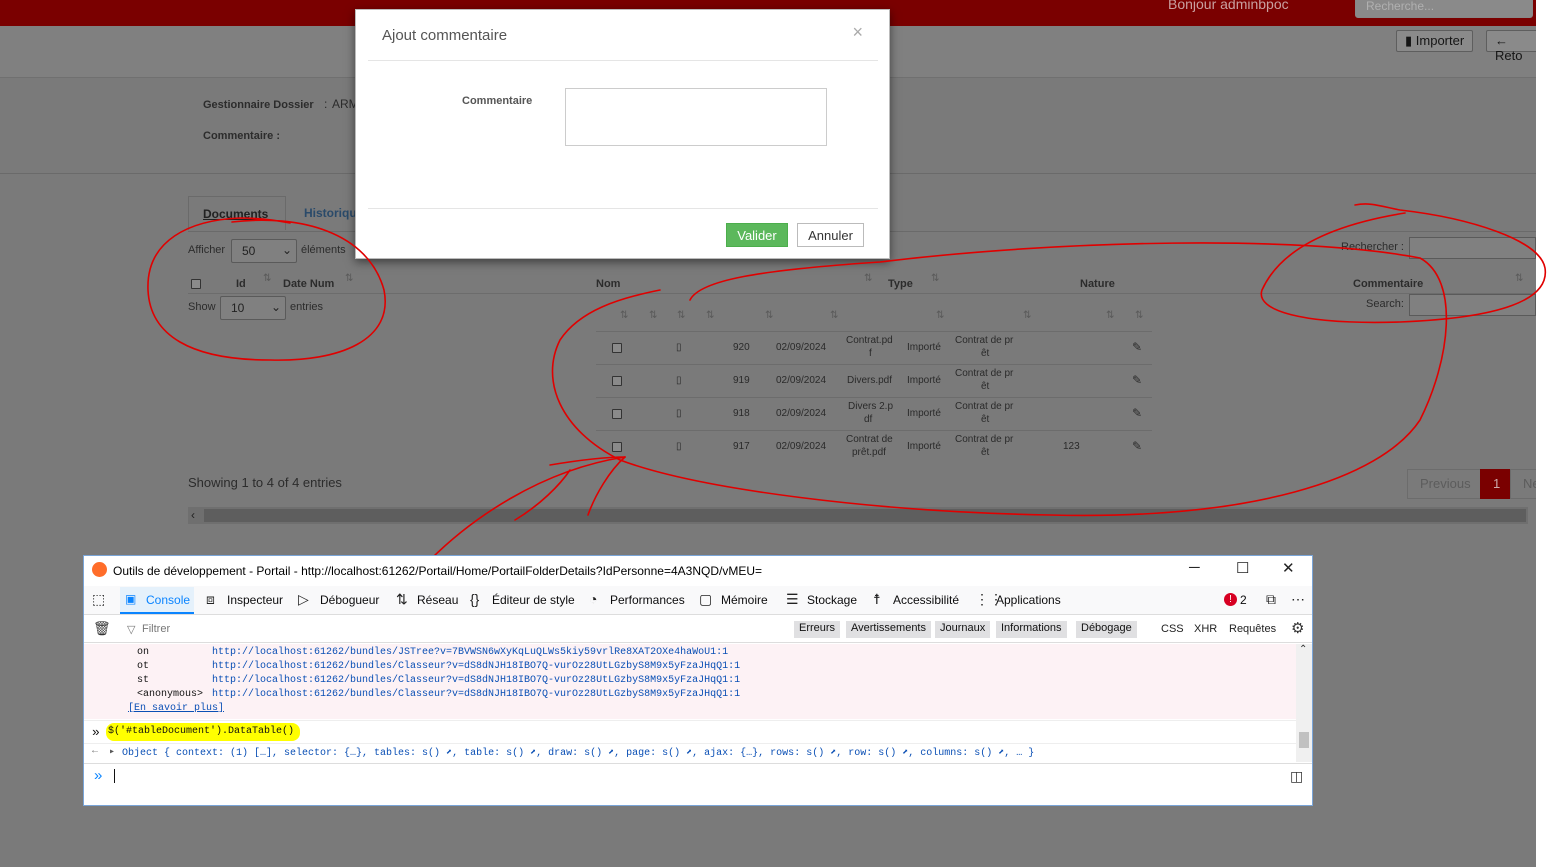 The image size is (1549, 867). Describe the element at coordinates (497, 101) in the screenshot. I see `comment-field-label: Commentaire` at that location.